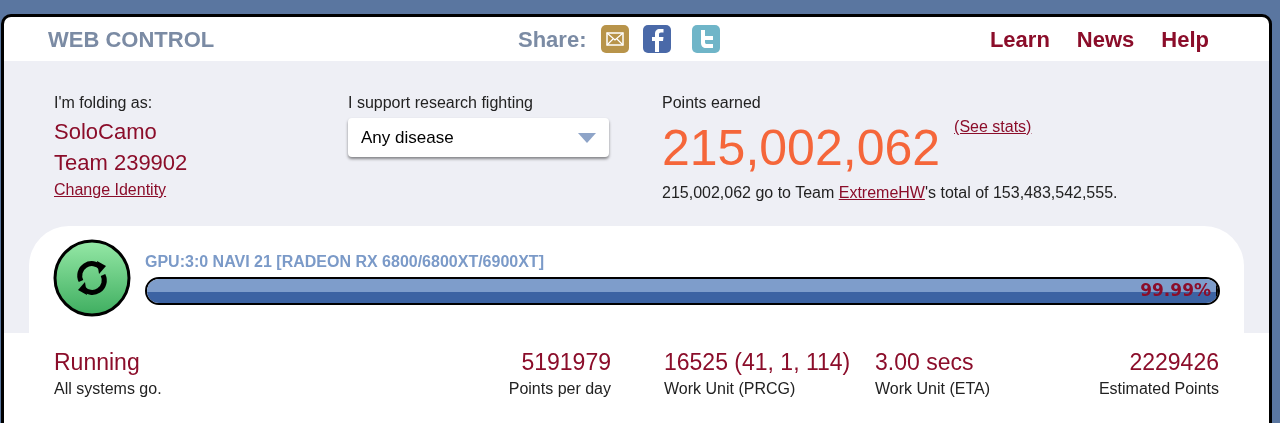  What do you see at coordinates (1175, 290) in the screenshot?
I see `progress-percent: 99.99%` at bounding box center [1175, 290].